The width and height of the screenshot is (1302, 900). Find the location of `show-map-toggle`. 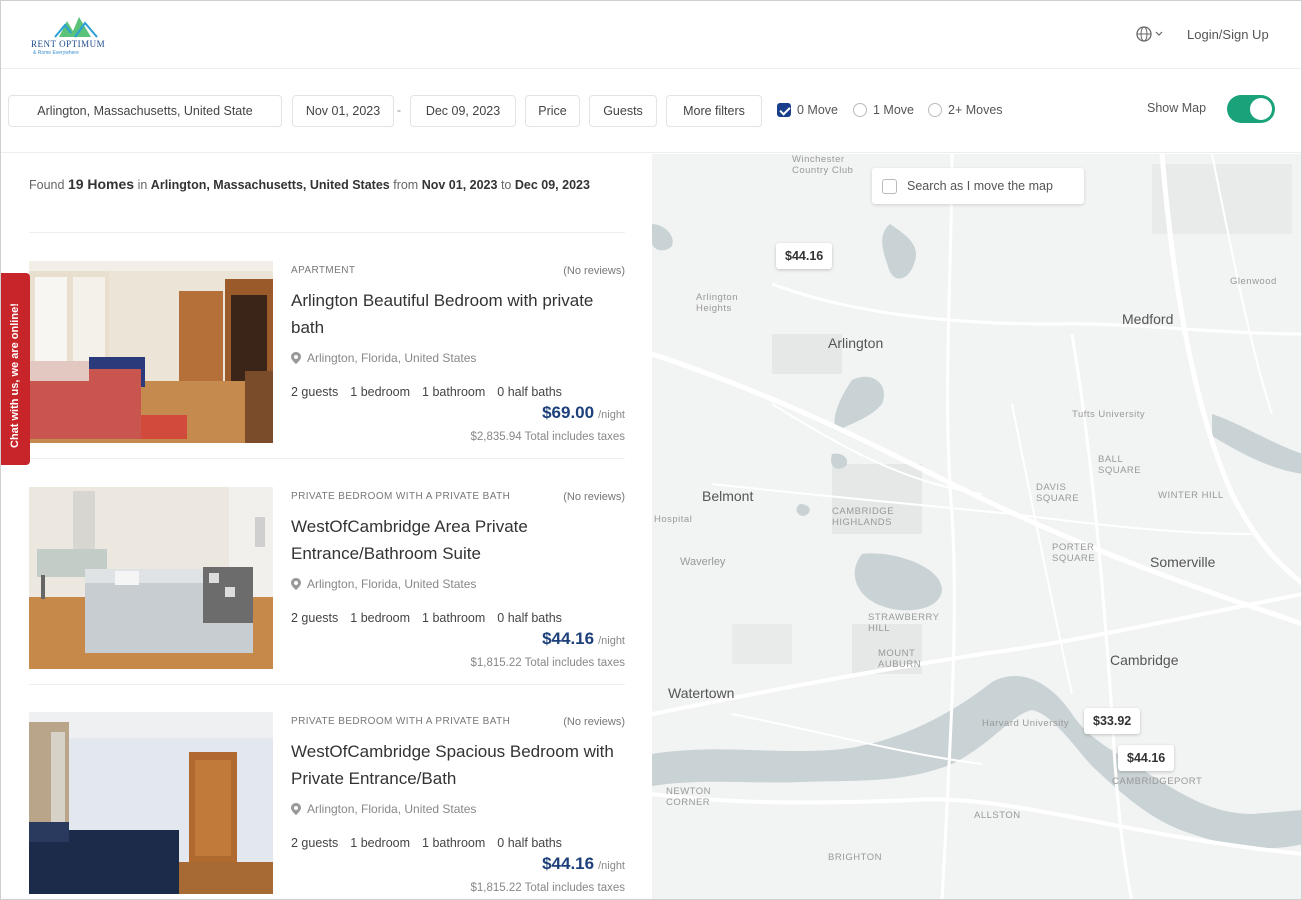

show-map-toggle is located at coordinates (1251, 109).